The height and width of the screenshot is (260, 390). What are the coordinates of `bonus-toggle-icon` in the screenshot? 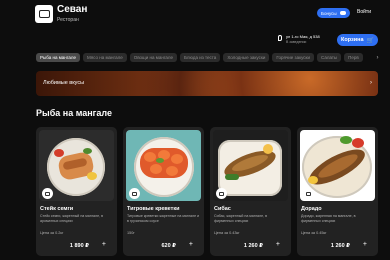 It's located at (342, 13).